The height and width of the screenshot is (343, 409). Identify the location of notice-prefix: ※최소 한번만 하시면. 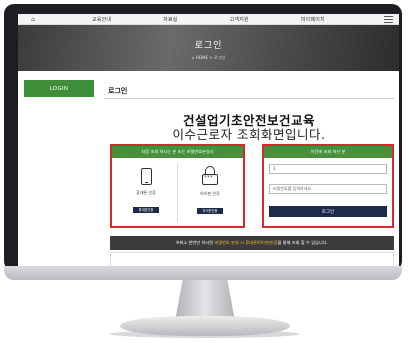
(195, 242).